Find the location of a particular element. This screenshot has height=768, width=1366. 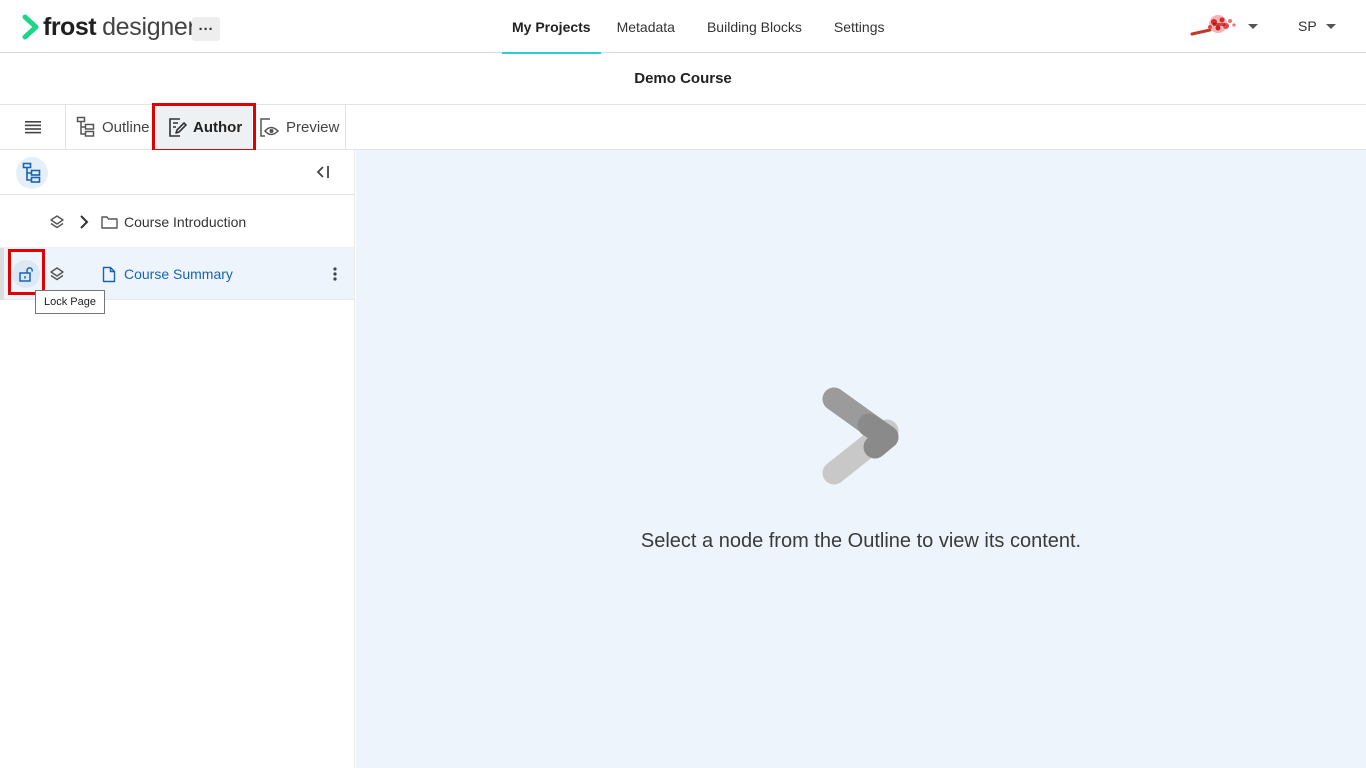

brand-chevron-icon is located at coordinates (30, 27).